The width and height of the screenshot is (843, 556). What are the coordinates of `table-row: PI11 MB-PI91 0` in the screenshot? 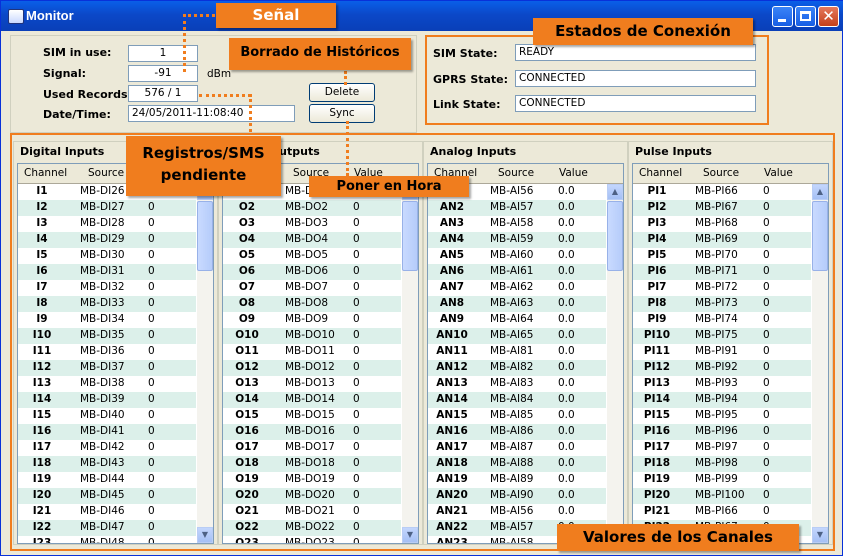 It's located at (722, 352).